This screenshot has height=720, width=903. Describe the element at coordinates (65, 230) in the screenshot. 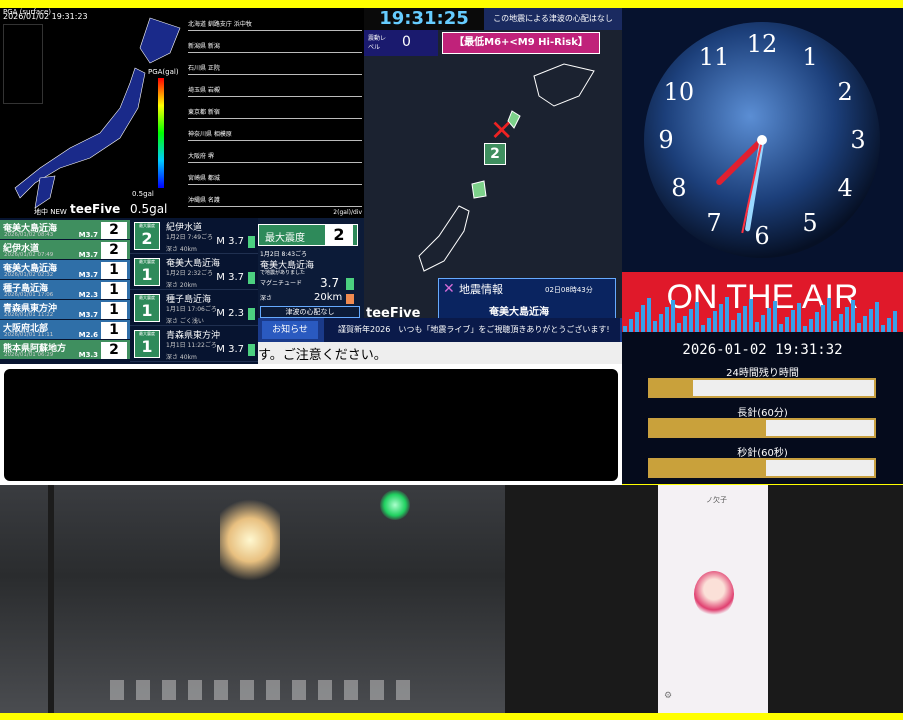

I see `quake-history-row: 奄美大島近海 2026/01/02 08:43 M3.7 2` at that location.